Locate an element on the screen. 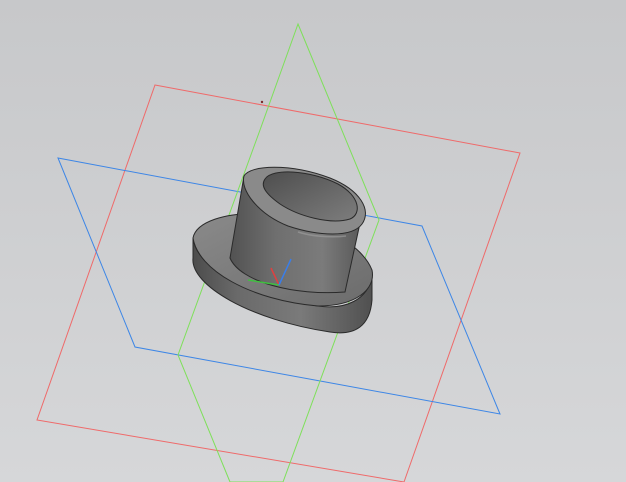 The width and height of the screenshot is (626, 482). bushing-model is located at coordinates (282, 250).